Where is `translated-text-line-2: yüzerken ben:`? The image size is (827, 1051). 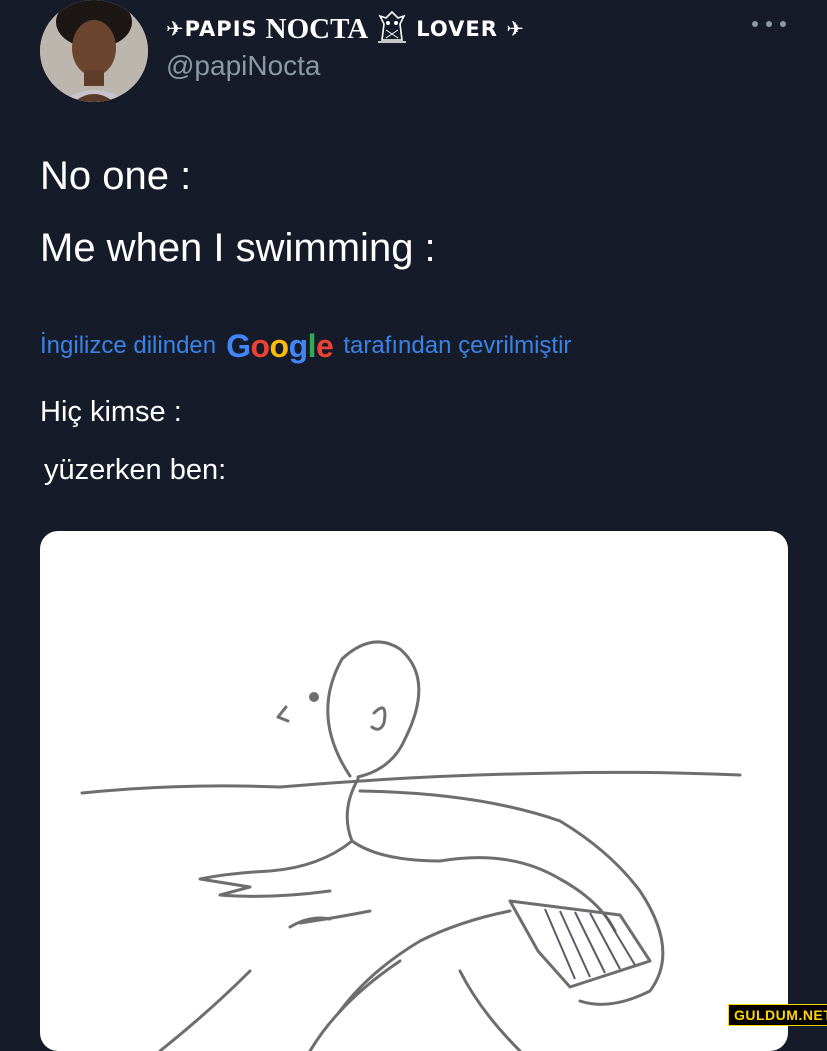 translated-text-line-2: yüzerken ben: is located at coordinates (135, 470).